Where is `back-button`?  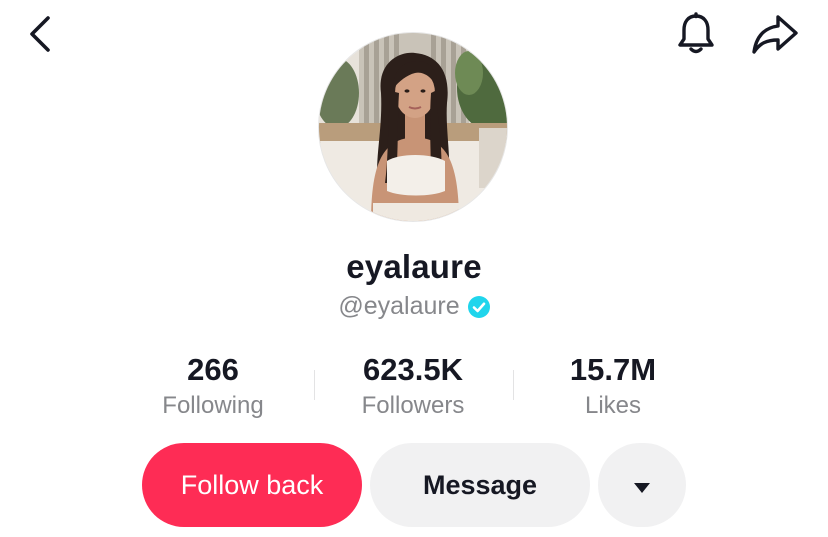
back-button is located at coordinates (40, 36).